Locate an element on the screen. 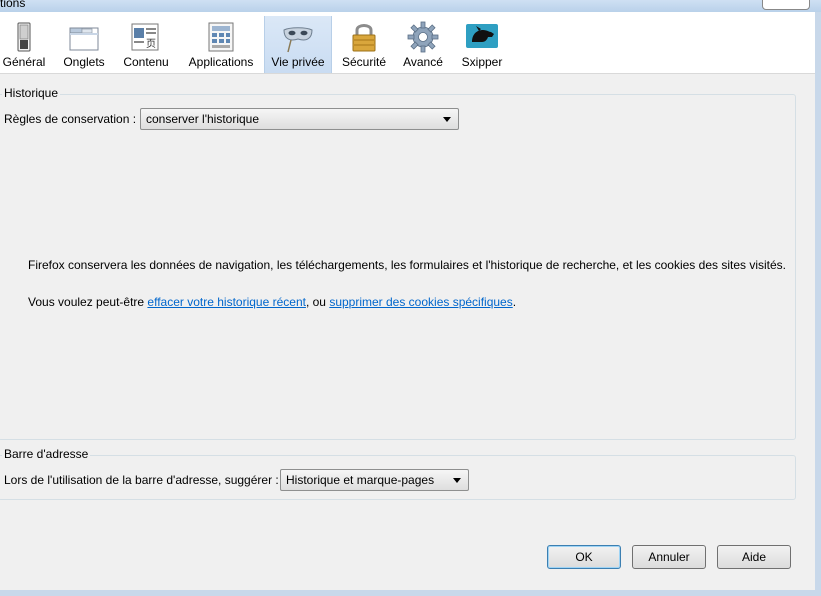  help-button: Aide is located at coordinates (754, 557).